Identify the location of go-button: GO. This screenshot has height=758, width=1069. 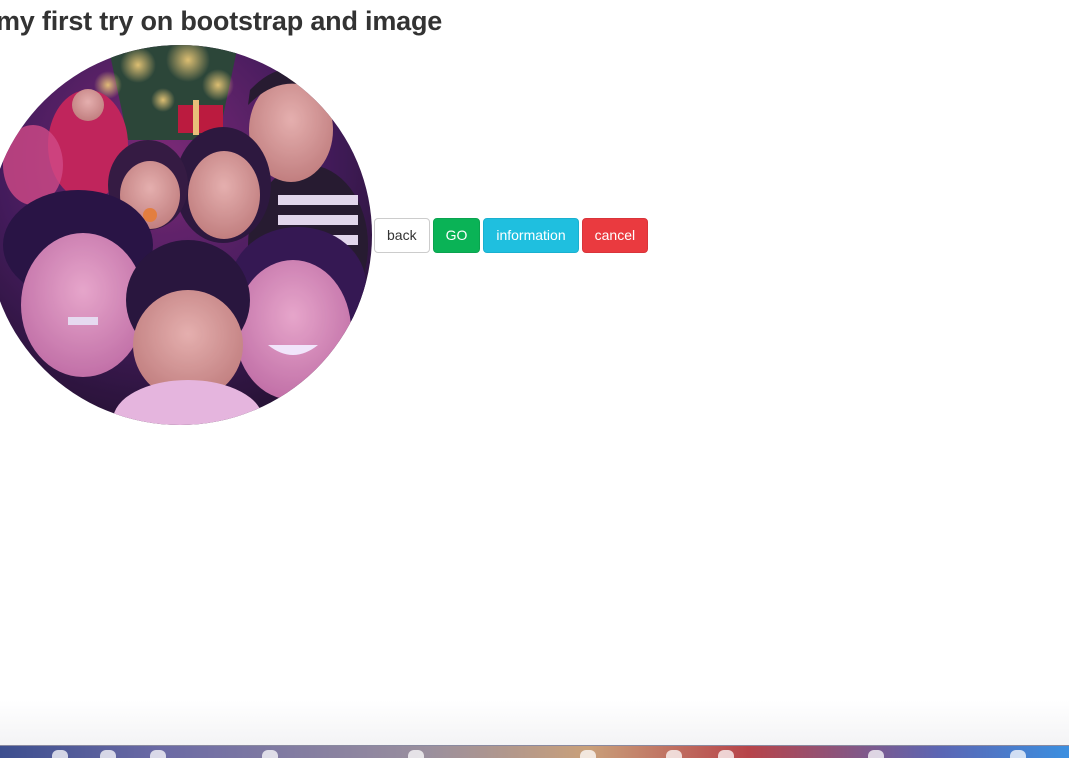
(456, 235).